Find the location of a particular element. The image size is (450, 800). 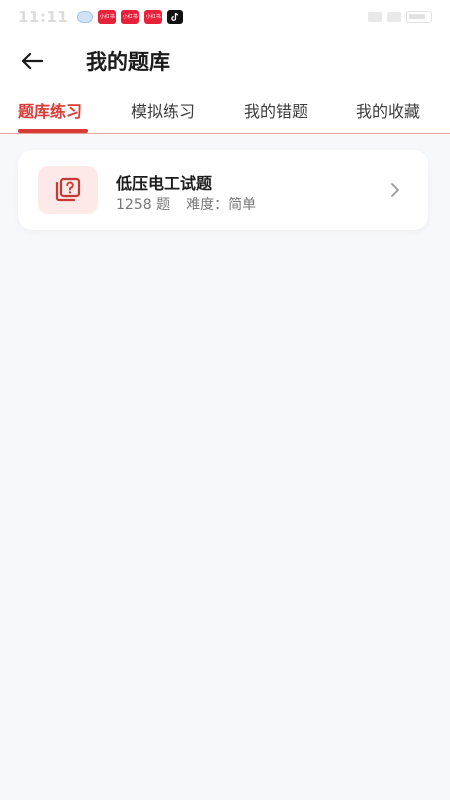

arrow-left-icon is located at coordinates (32, 61).